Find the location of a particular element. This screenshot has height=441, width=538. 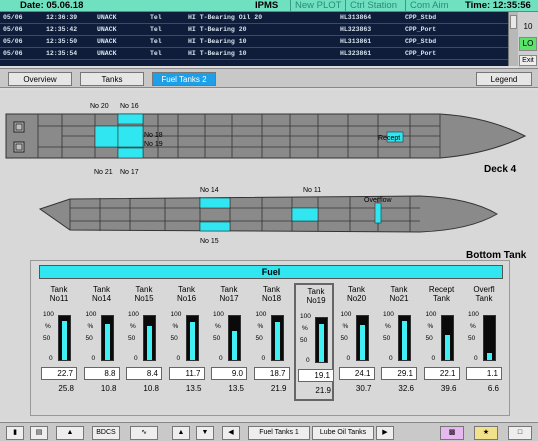

tank-name: Tank No20 is located at coordinates (356, 294).